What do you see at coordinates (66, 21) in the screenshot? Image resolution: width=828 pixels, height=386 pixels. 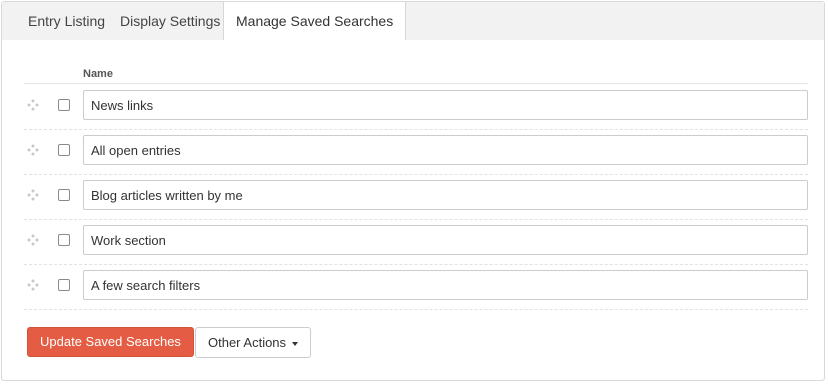 I see `tab-entry-listing: Entry Listing` at bounding box center [66, 21].